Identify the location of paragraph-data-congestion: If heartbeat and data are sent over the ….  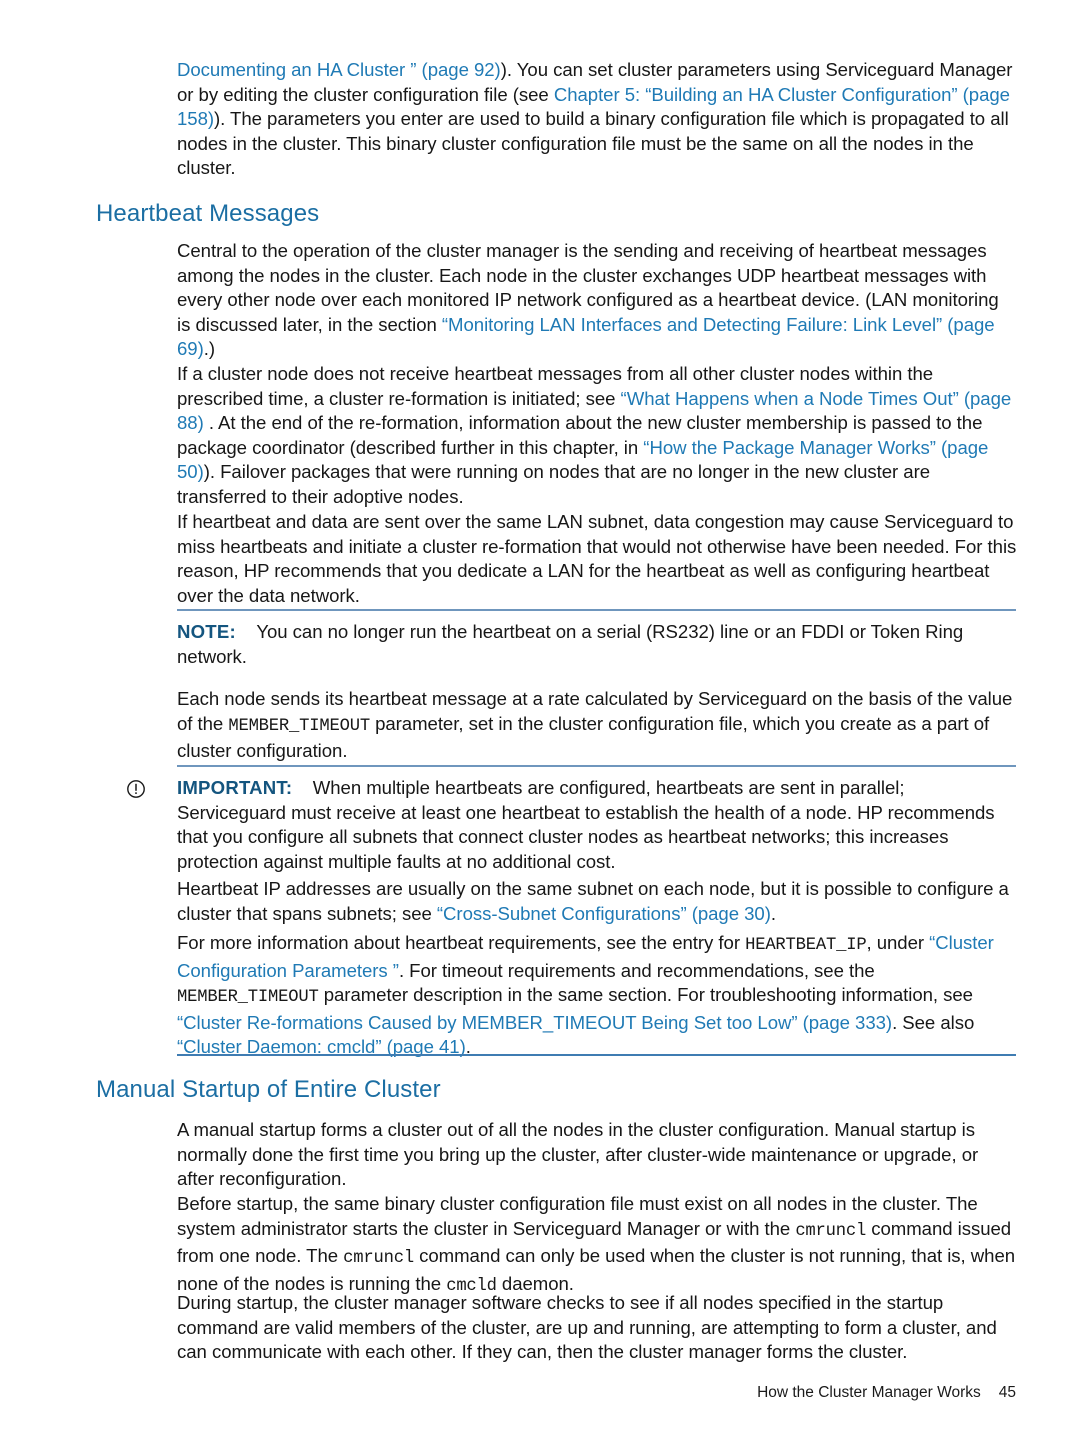
(597, 558).